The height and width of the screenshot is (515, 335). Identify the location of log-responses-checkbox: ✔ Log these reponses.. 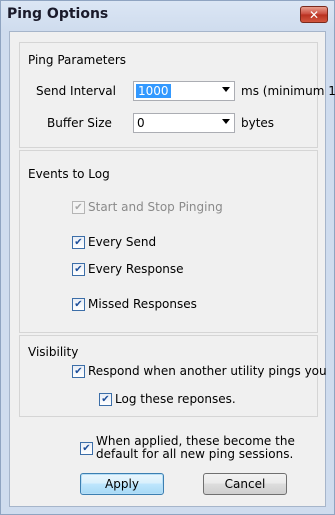
(167, 399).